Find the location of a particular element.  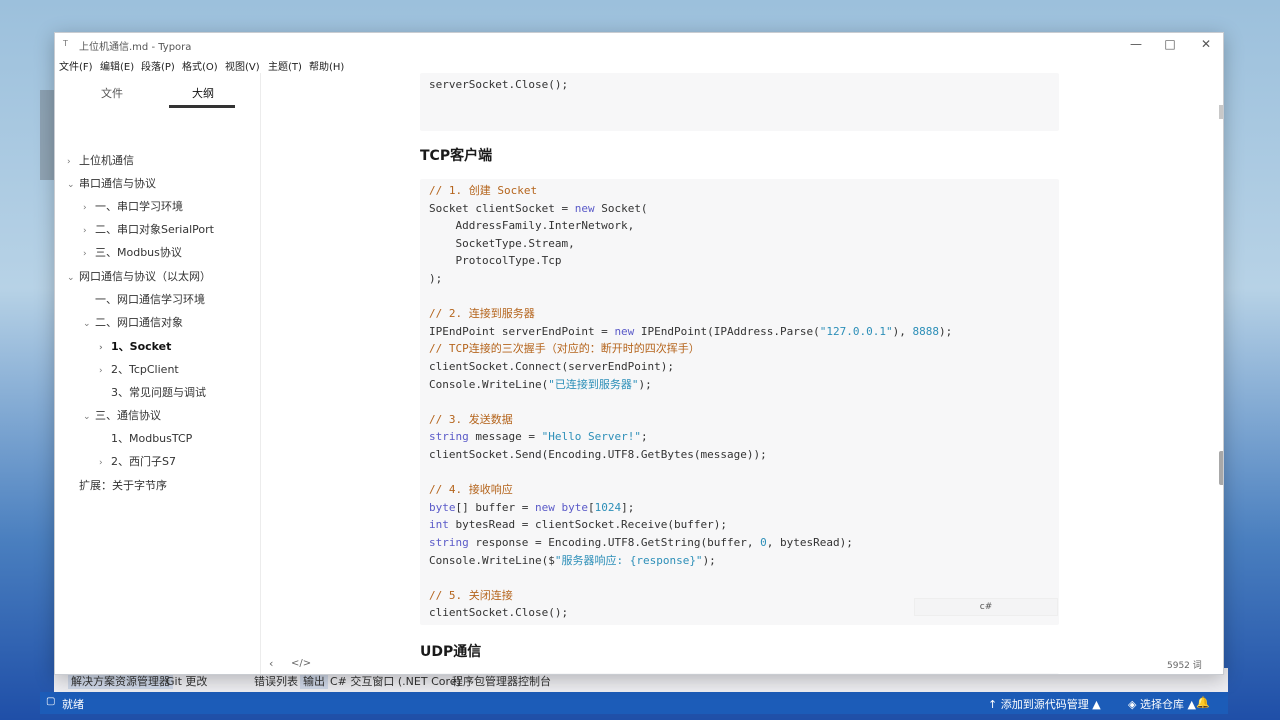

code-comment-line: // 3. 发送数据 is located at coordinates (471, 419).